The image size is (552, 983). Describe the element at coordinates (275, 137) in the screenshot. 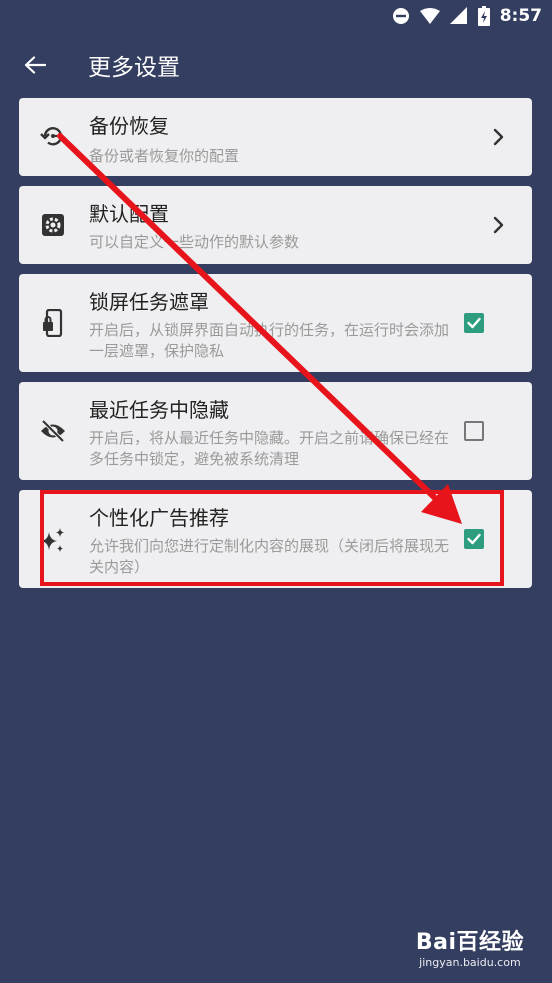

I see `setting-backup-restore: 备份恢复 备份或者恢复你的配置` at that location.